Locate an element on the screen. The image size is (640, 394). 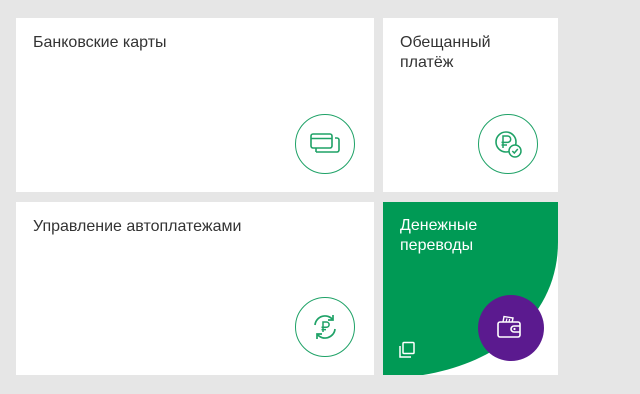
ruble-refresh-icon is located at coordinates (325, 327).